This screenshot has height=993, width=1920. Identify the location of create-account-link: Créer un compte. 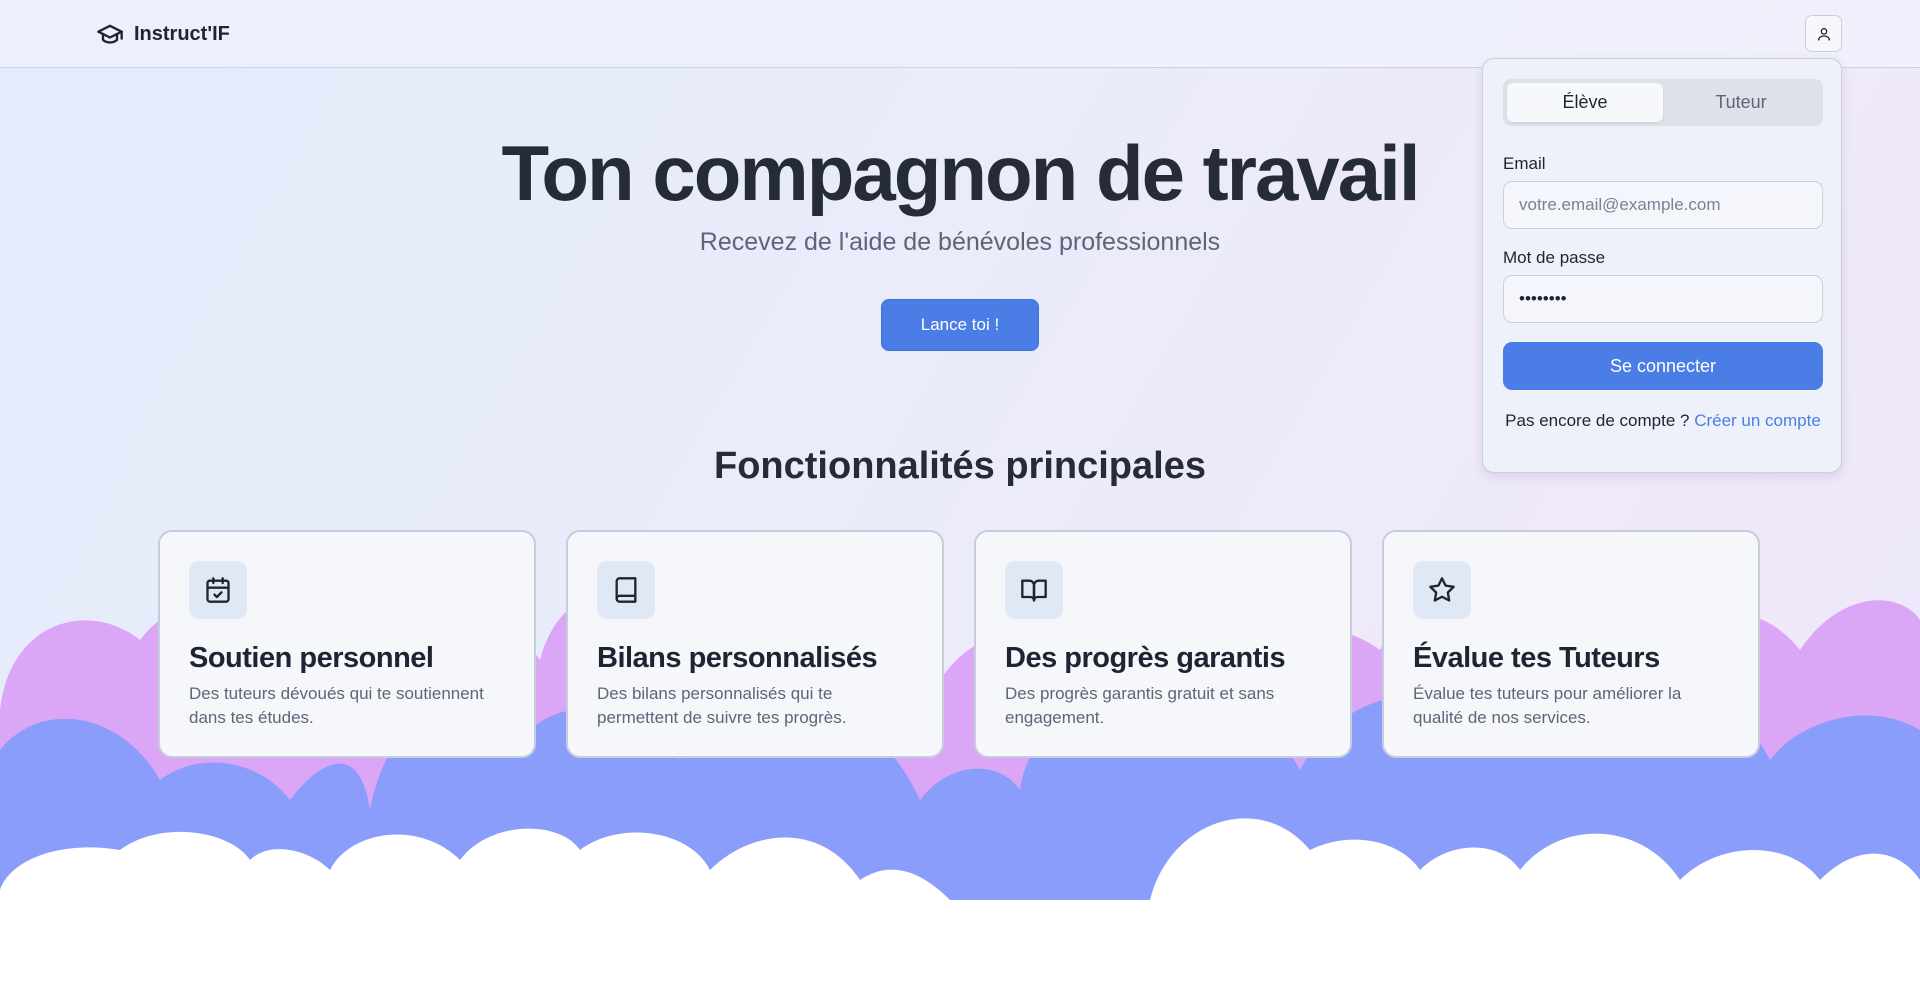
(1757, 420).